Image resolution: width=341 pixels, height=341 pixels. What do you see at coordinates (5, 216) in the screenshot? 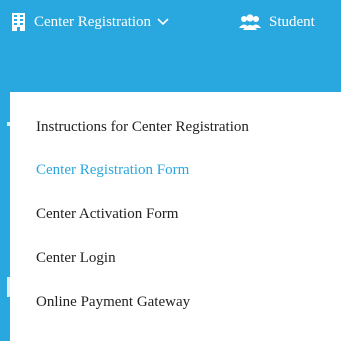
I see `page-side-strip` at bounding box center [5, 216].